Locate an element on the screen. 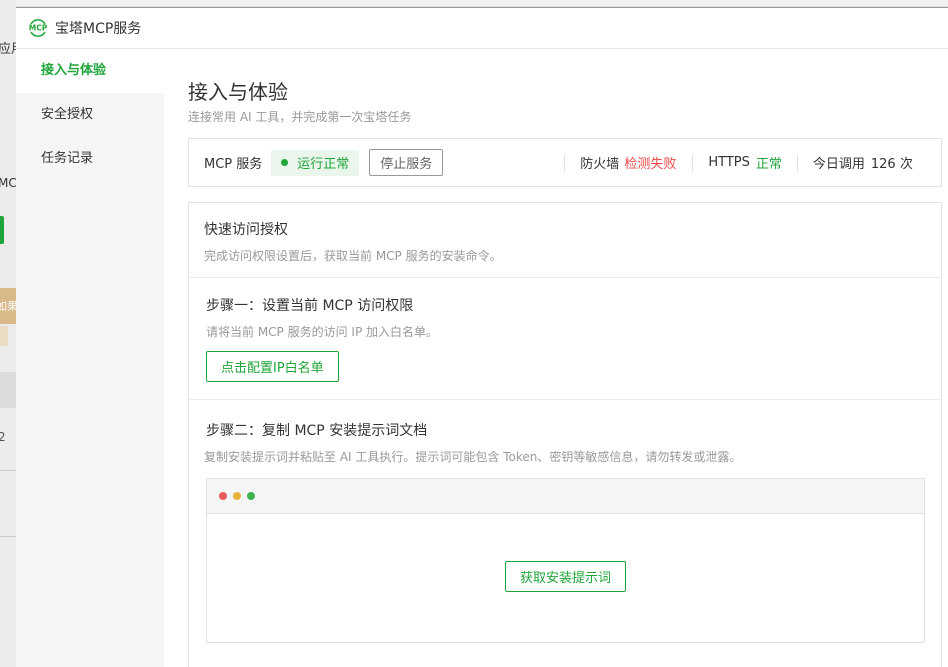  stop-service-button: 停止服务 is located at coordinates (406, 162).